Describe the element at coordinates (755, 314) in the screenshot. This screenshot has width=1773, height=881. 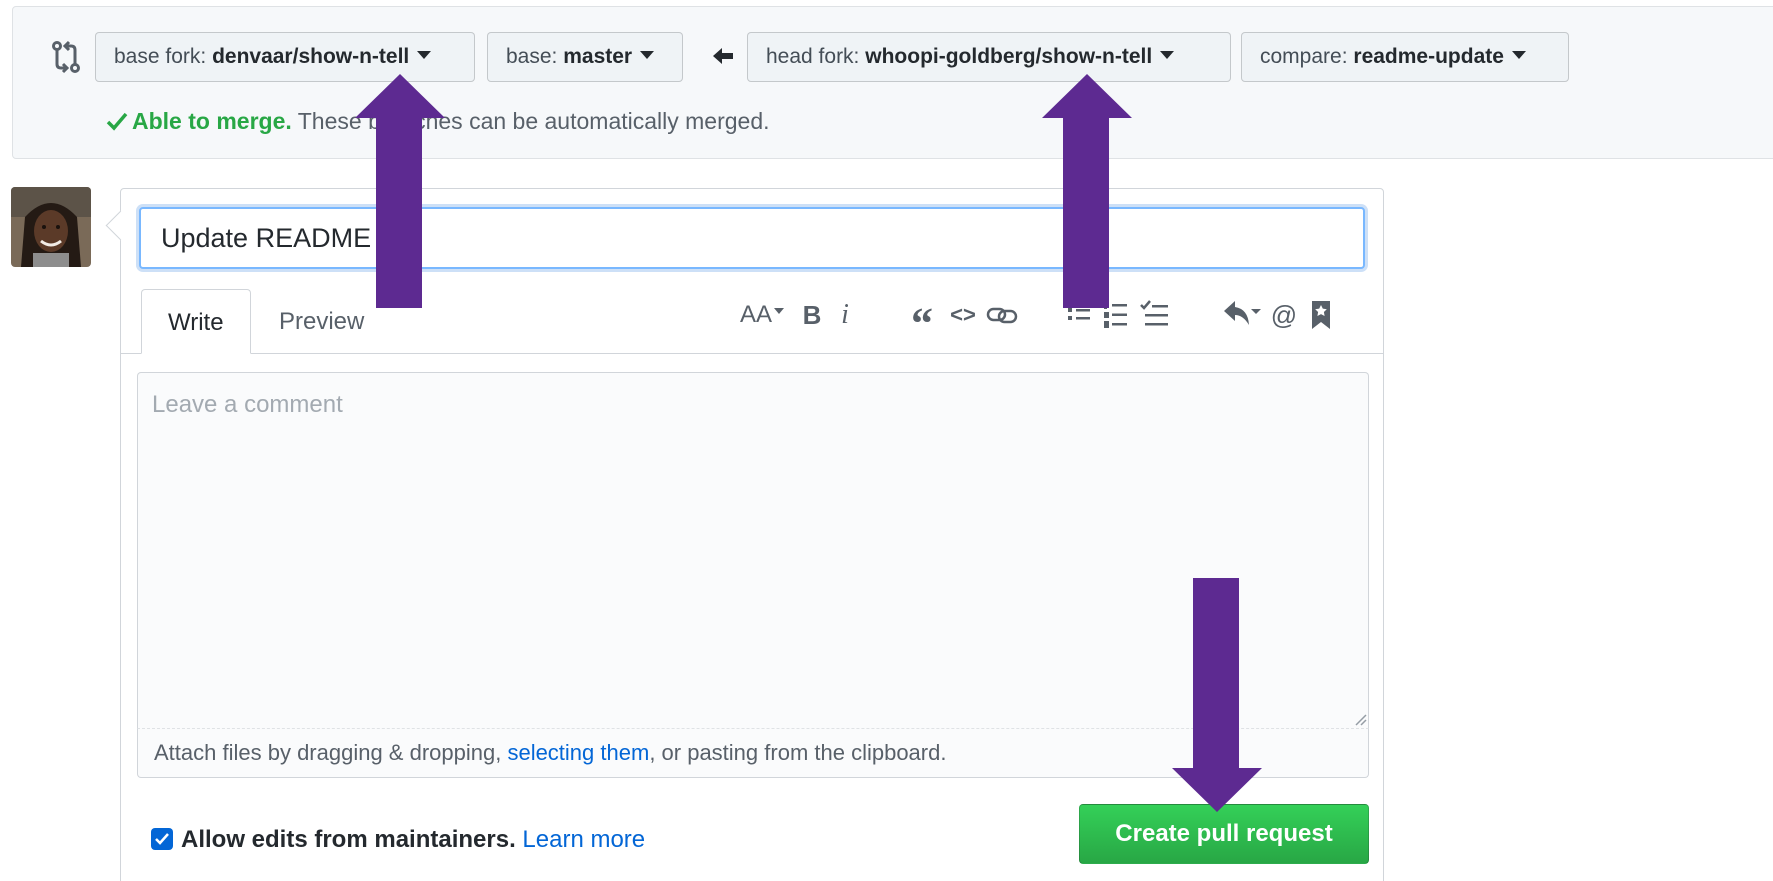
I see `header-text-icon: AA` at that location.